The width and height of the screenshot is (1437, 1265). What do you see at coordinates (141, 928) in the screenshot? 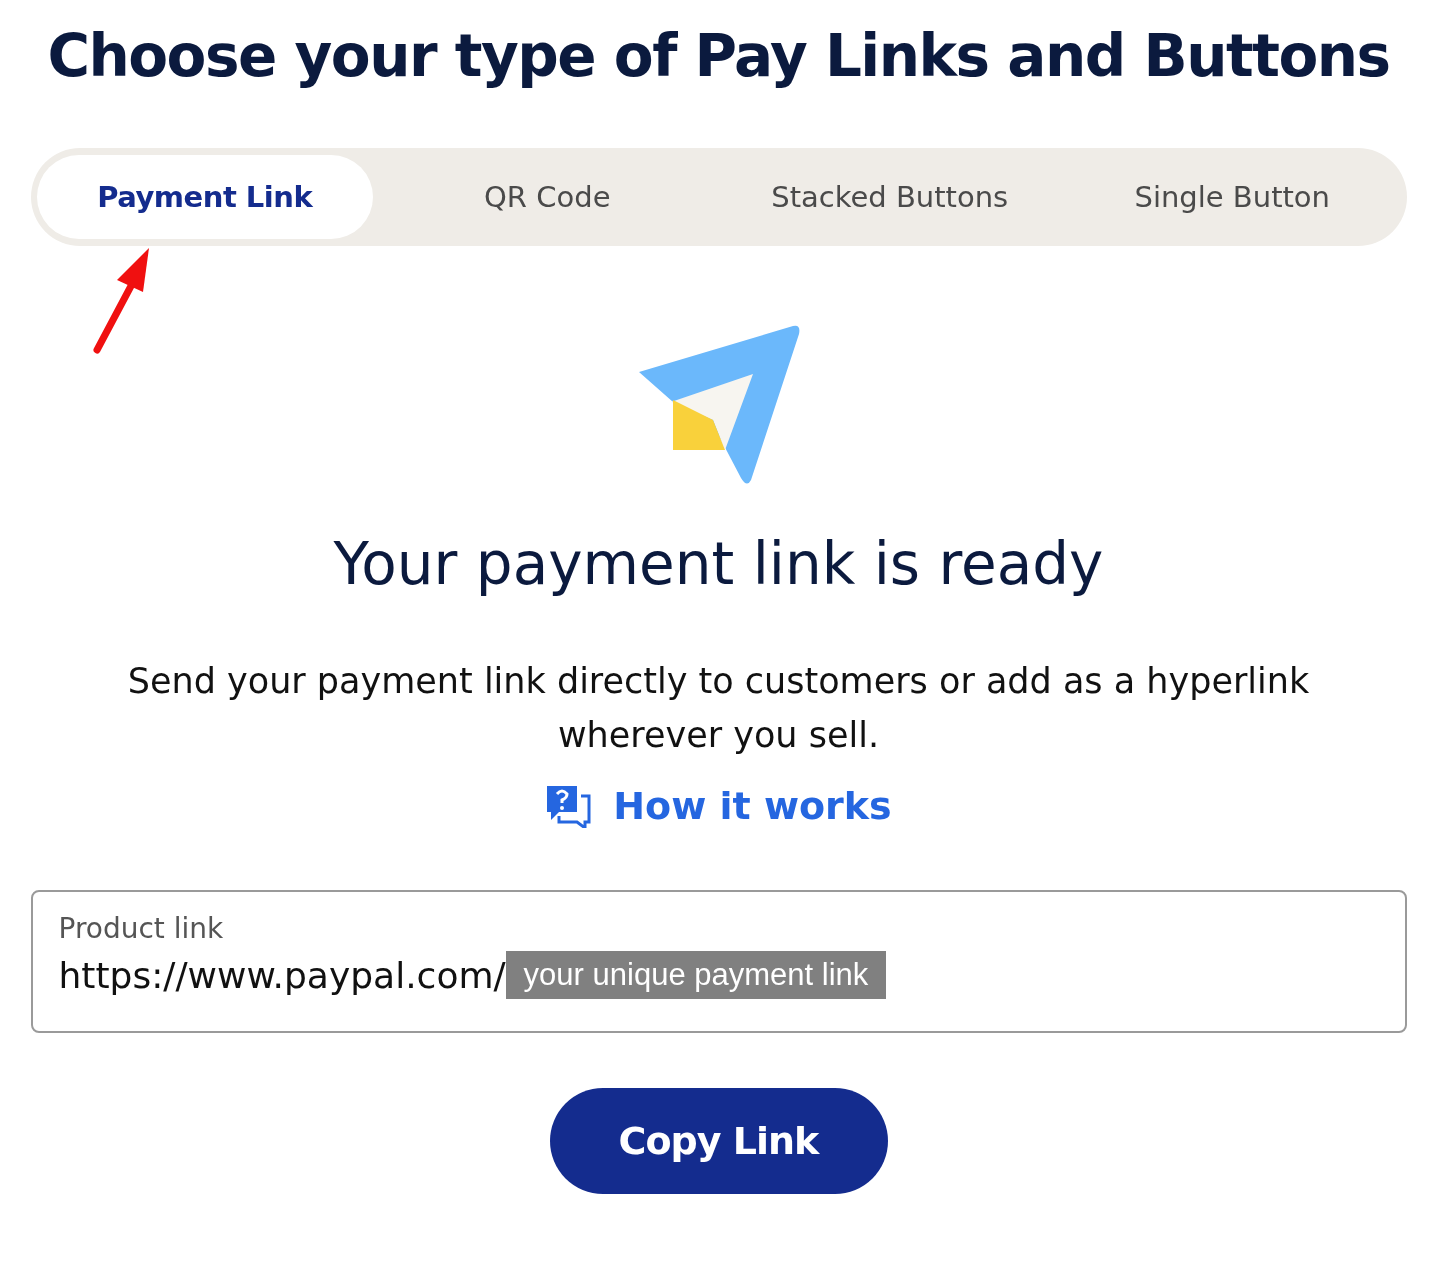
I see `field-label: Product link` at bounding box center [141, 928].